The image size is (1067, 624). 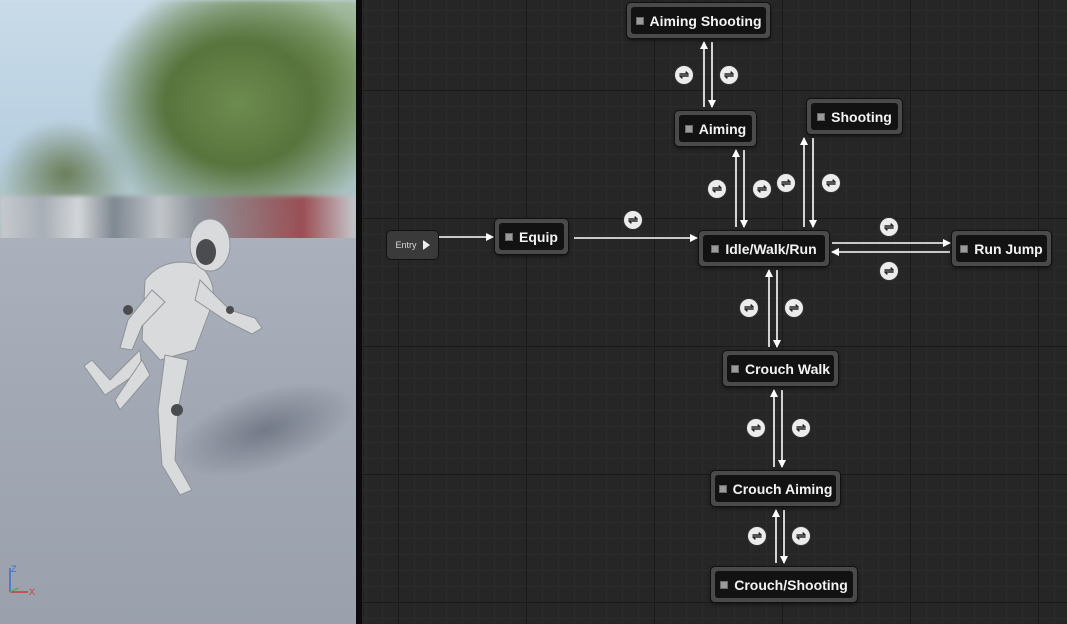 What do you see at coordinates (22, 580) in the screenshot?
I see `axis-gizmo: Z X` at bounding box center [22, 580].